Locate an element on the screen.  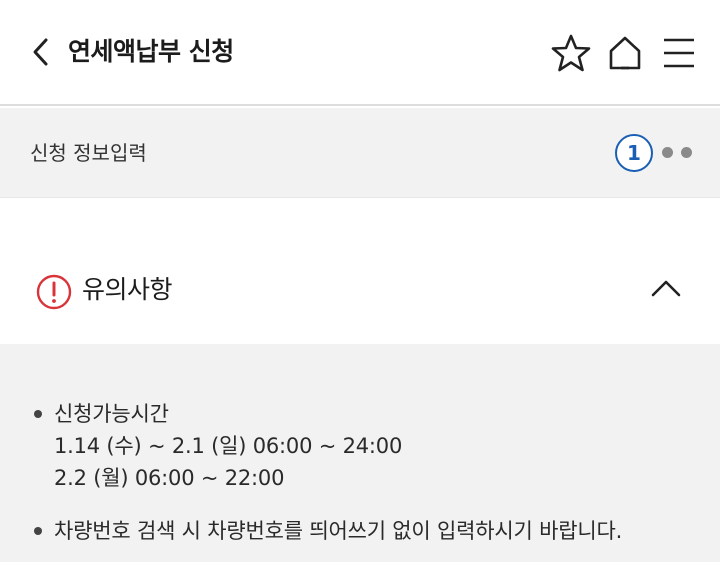
notice-item-line: 2.2 (월) 06:00 ~ 22:00 is located at coordinates (169, 478).